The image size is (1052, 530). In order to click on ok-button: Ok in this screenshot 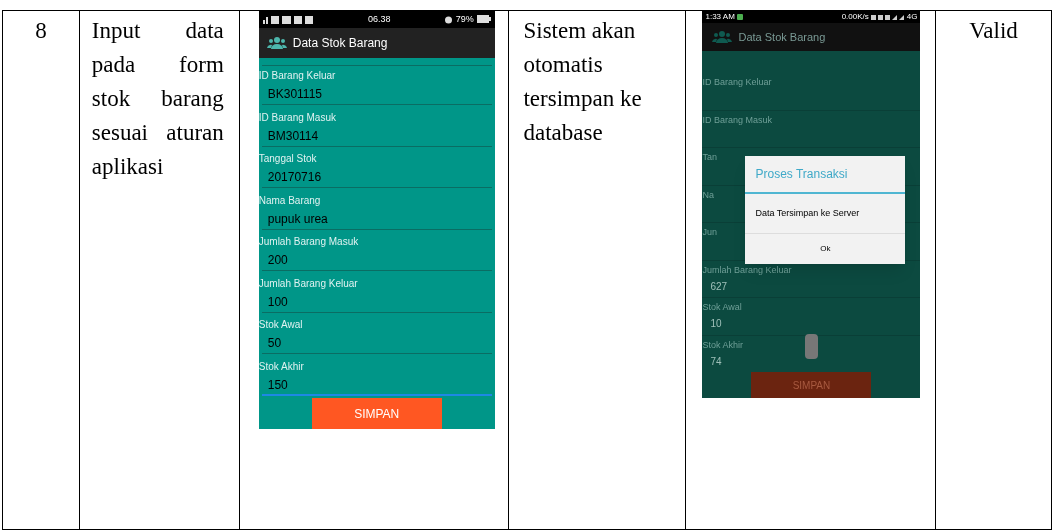, I will do `click(825, 249)`.